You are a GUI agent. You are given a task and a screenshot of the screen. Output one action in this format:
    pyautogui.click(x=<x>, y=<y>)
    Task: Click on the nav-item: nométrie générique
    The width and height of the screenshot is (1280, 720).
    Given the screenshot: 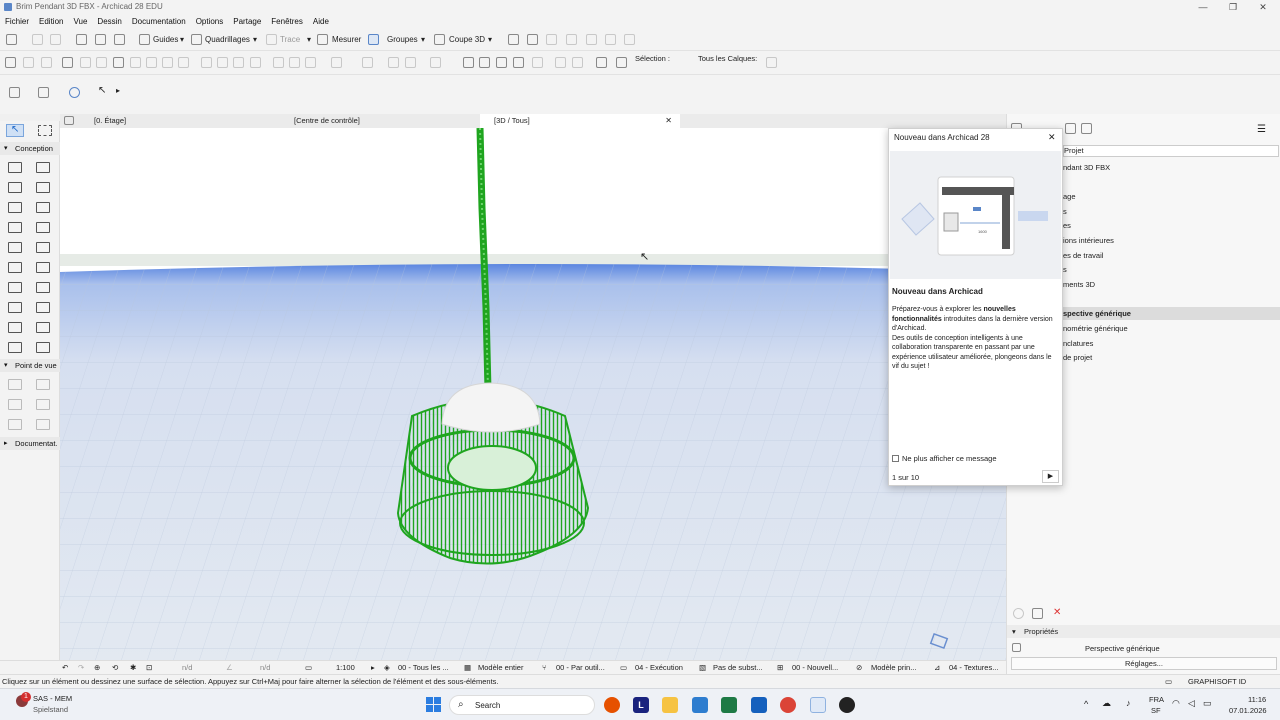 What is the action you would take?
    pyautogui.click(x=1095, y=328)
    